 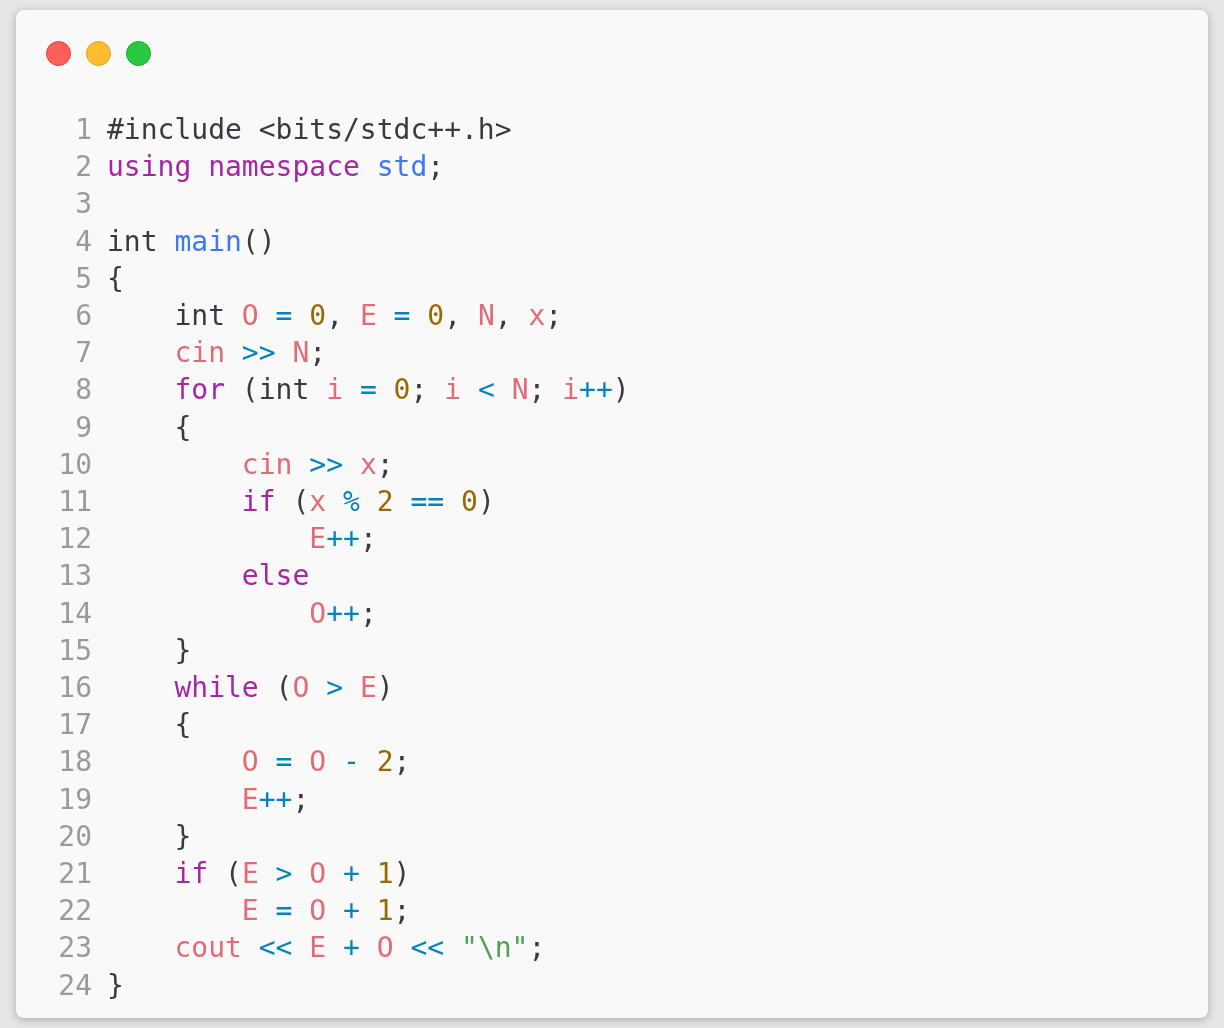 I want to click on line-number: 21, so click(x=74, y=874).